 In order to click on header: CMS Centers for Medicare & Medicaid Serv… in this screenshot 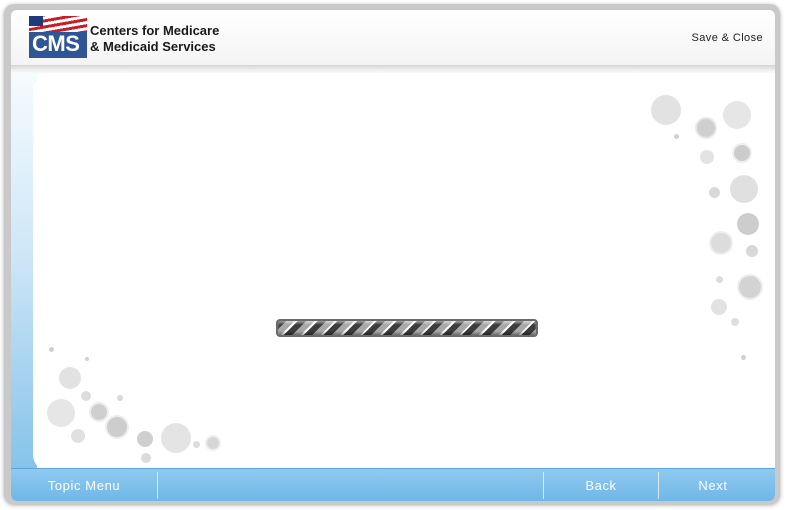, I will do `click(393, 38)`.